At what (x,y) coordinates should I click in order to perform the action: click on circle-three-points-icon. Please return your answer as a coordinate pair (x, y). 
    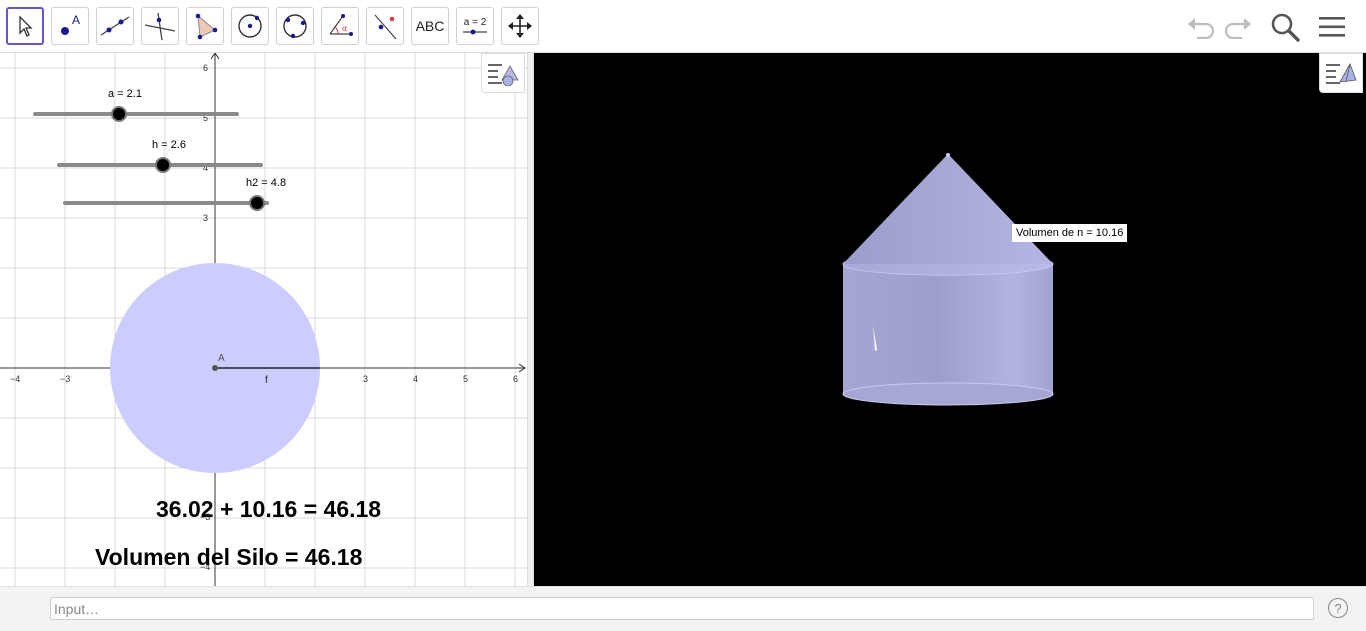
    Looking at the image, I should click on (295, 26).